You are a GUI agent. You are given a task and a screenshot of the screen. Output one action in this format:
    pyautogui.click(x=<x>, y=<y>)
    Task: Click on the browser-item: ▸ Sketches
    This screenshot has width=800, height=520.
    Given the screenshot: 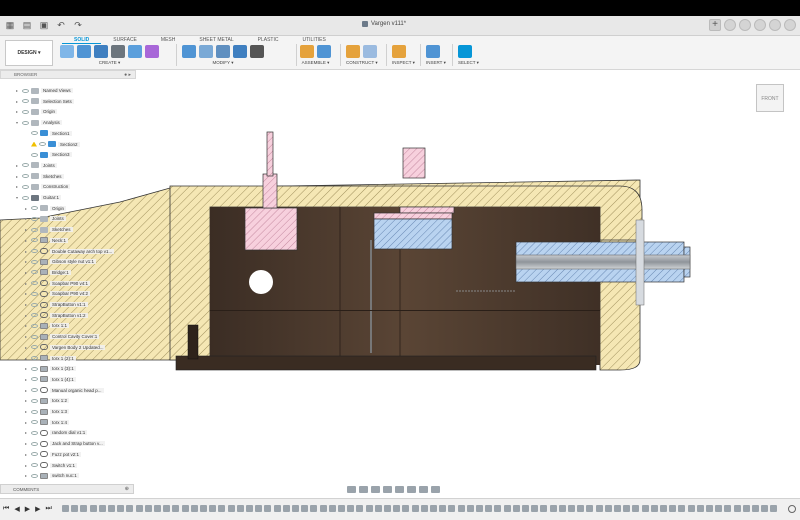 What is the action you would take?
    pyautogui.click(x=49, y=229)
    